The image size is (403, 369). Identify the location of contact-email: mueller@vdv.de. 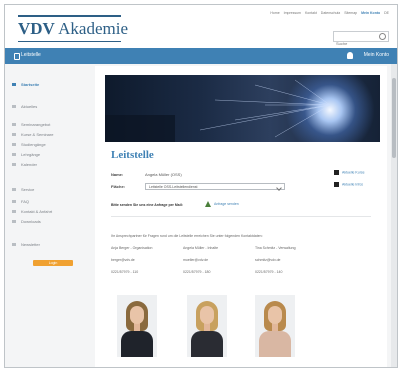
(195, 260).